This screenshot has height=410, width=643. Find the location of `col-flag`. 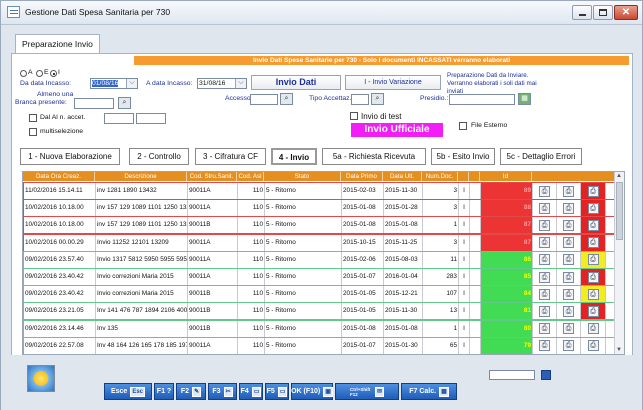

col-flag is located at coordinates (463, 176).